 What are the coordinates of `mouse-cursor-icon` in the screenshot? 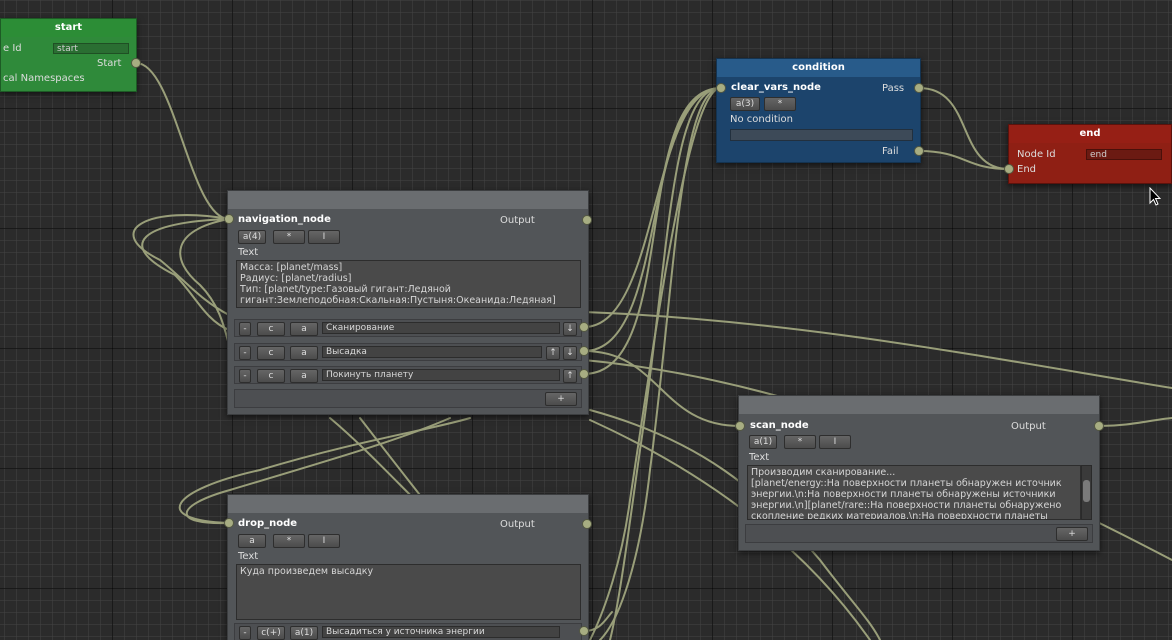 It's located at (1155, 196).